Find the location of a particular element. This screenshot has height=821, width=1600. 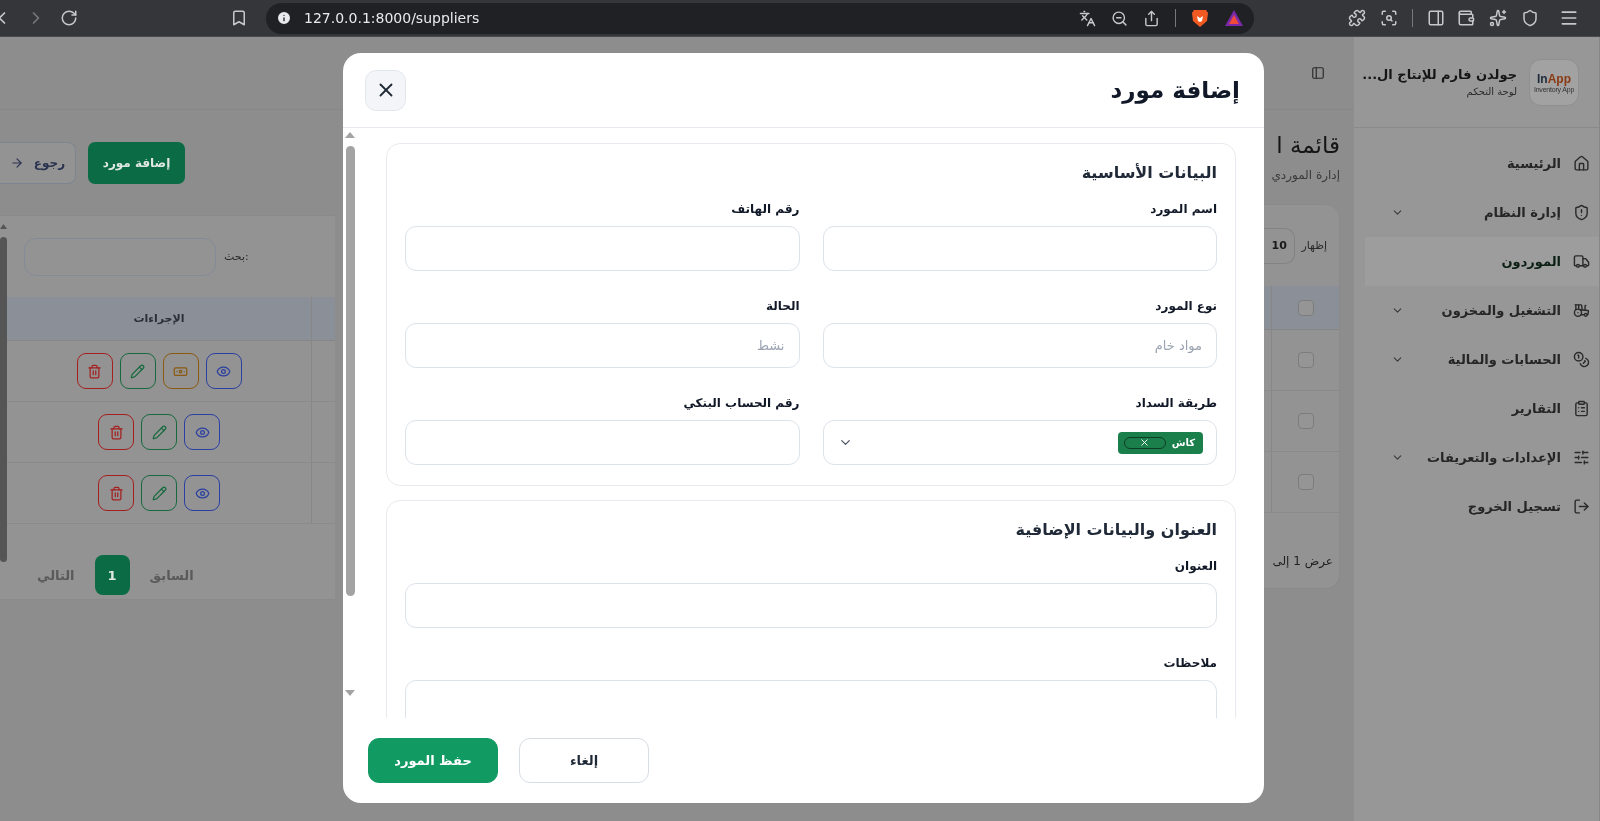

field-label: ملاحظات is located at coordinates (1189, 663).